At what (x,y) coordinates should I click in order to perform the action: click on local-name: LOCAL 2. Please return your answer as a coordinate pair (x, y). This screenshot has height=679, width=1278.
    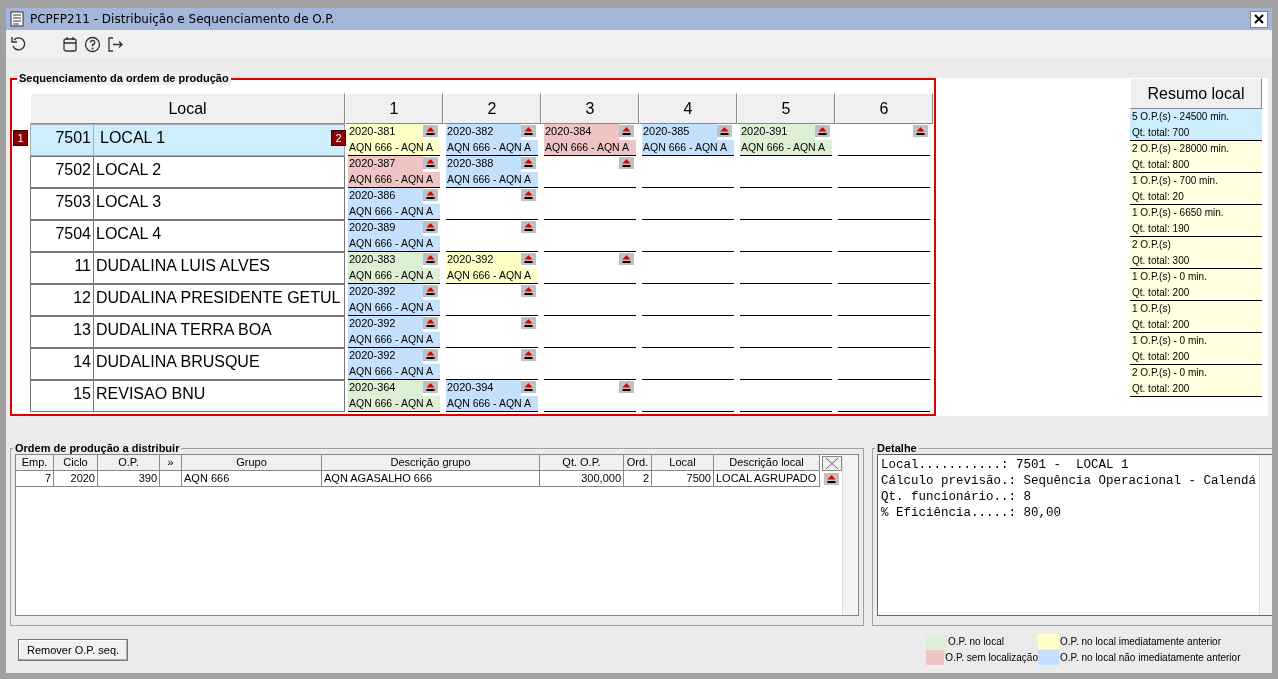
    Looking at the image, I should click on (219, 172).